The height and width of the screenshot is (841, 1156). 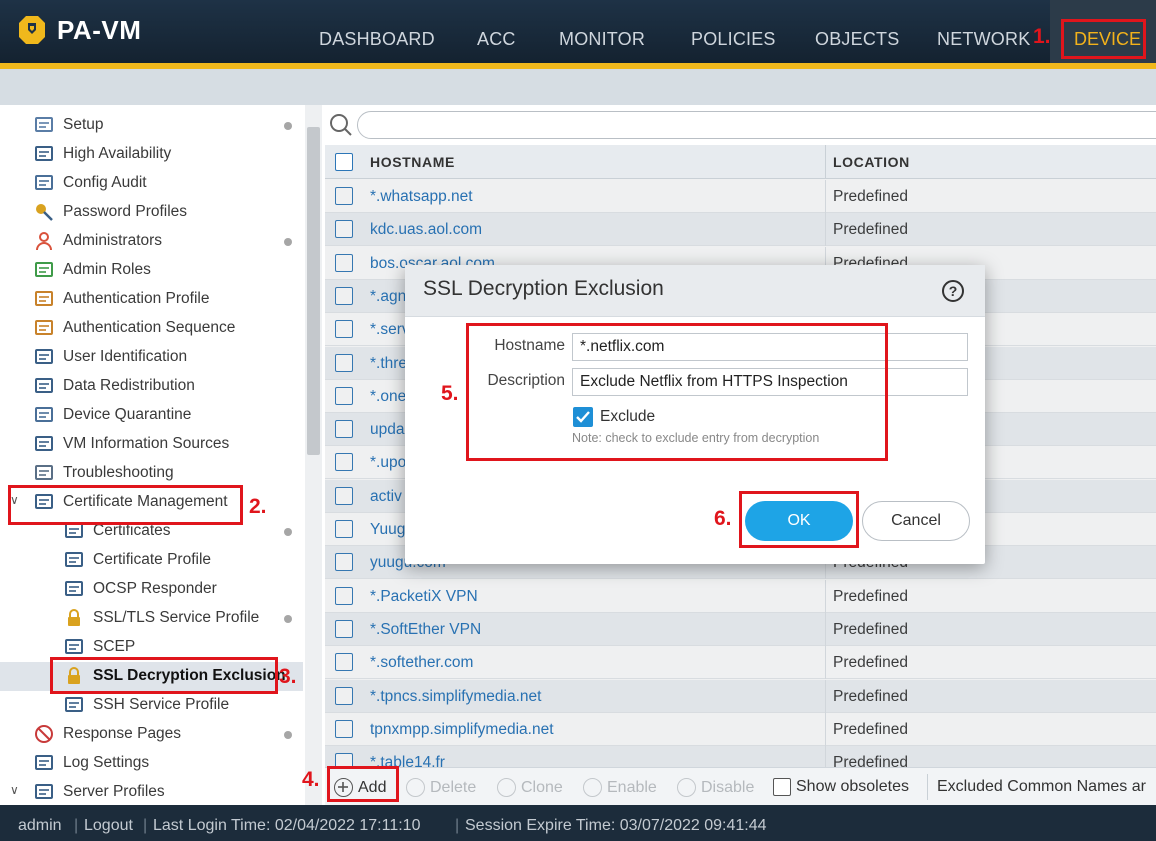 I want to click on help-icon: ?, so click(x=953, y=291).